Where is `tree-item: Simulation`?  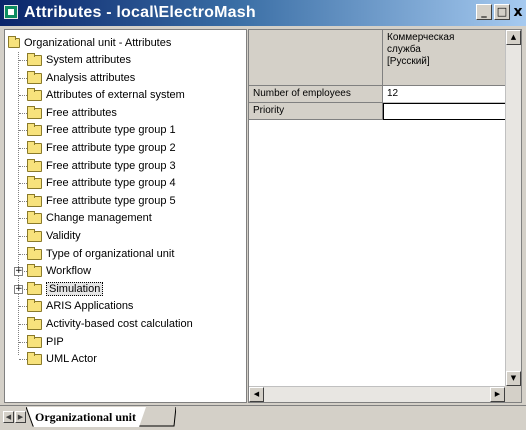
tree-item: Simulation is located at coordinates (65, 289).